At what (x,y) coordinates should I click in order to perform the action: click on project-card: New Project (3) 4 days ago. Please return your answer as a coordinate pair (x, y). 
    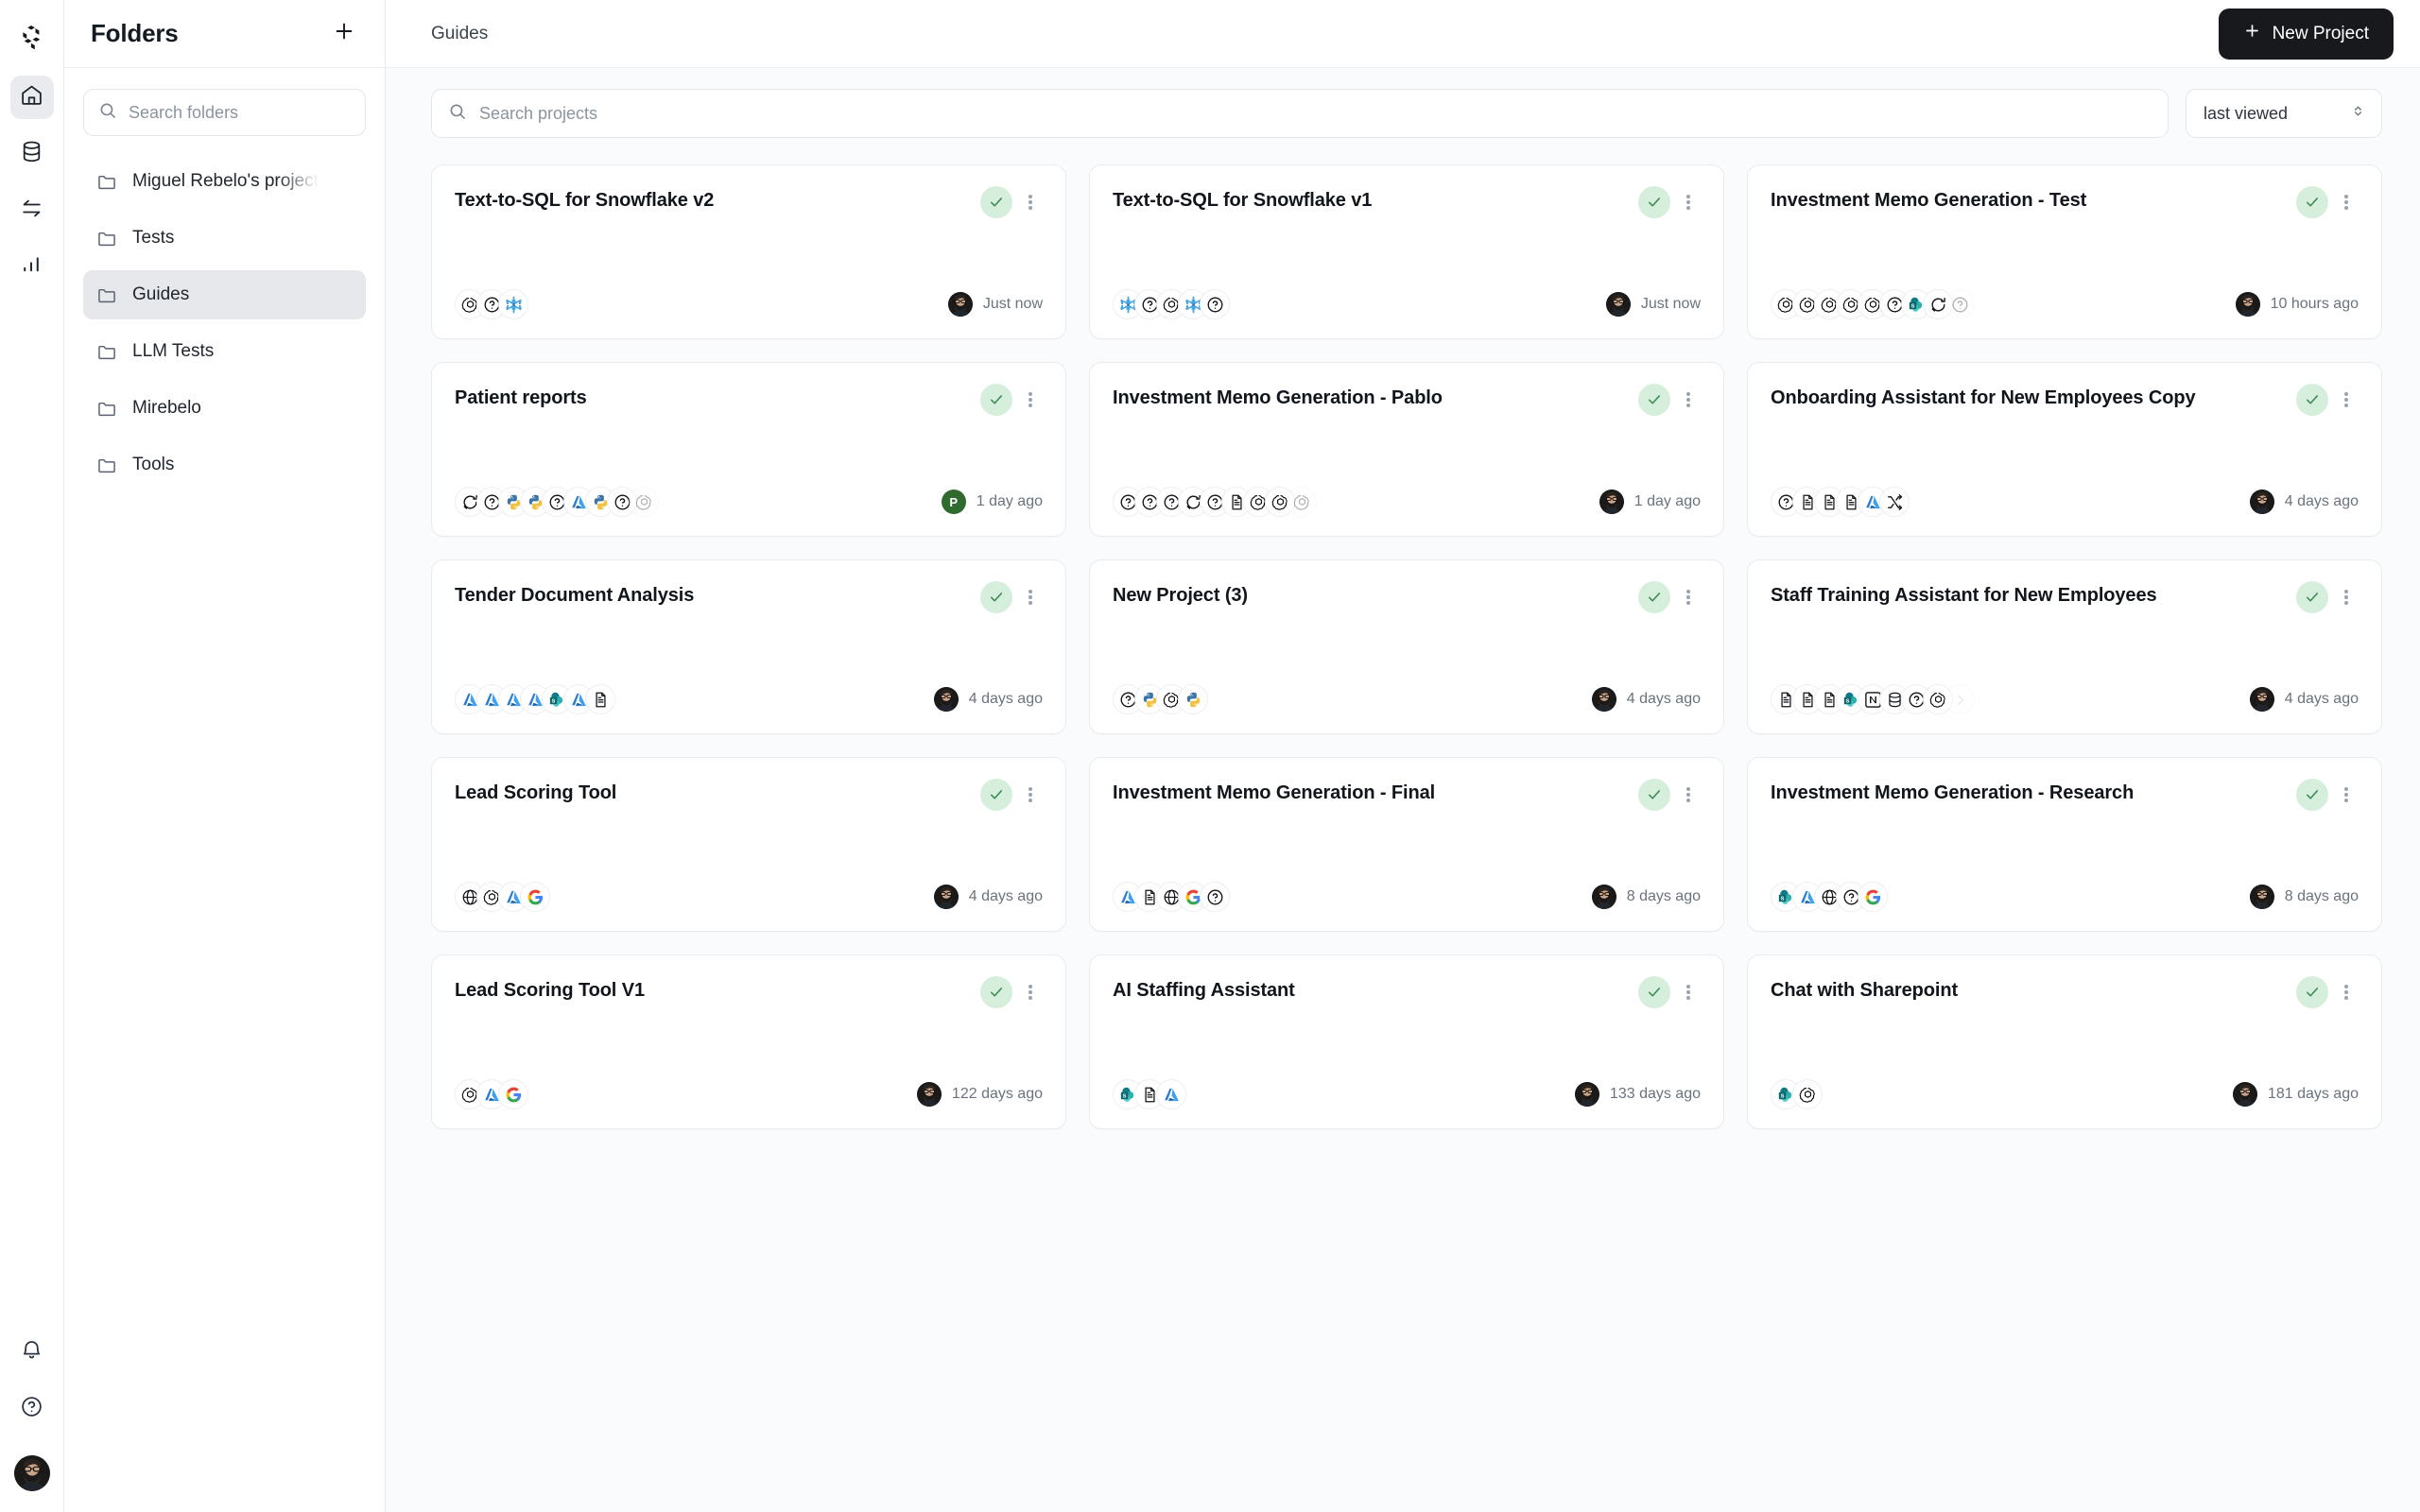
    Looking at the image, I should click on (1406, 646).